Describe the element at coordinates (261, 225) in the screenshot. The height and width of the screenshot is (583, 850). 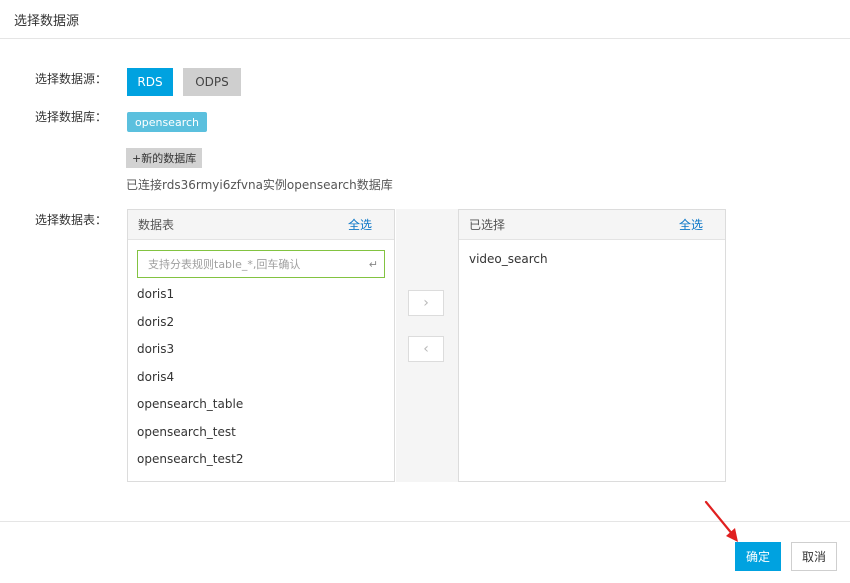
I see `available-tables-header: 数据表 全选` at that location.